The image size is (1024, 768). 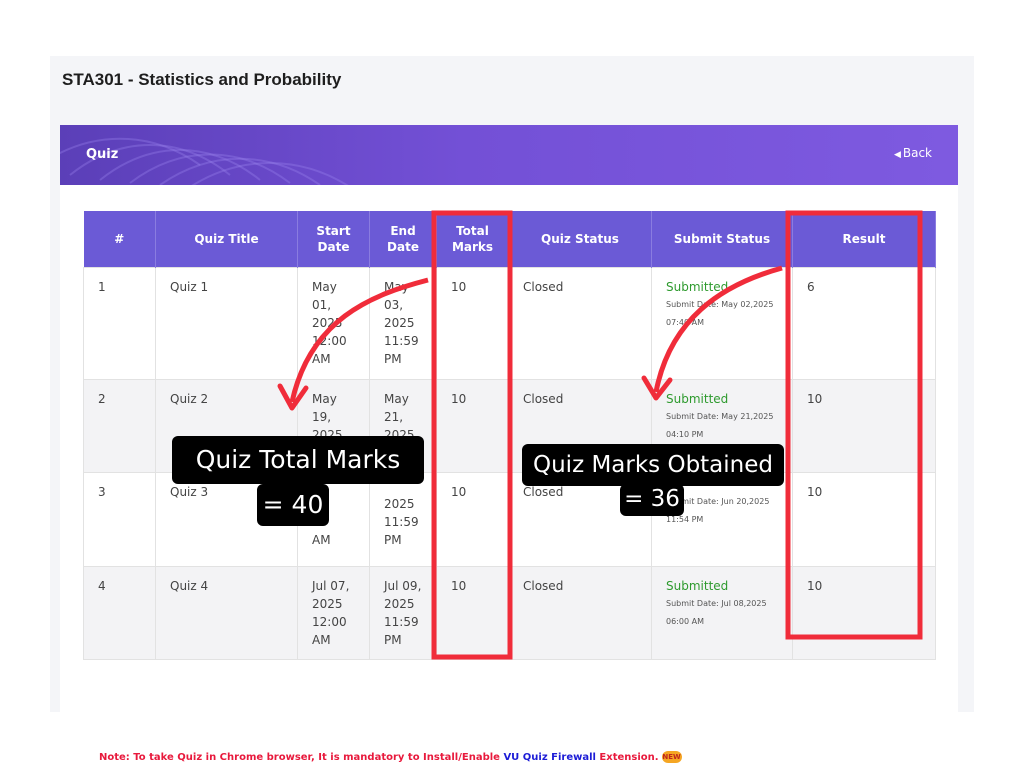 What do you see at coordinates (204, 161) in the screenshot?
I see `banner-wave-pattern` at bounding box center [204, 161].